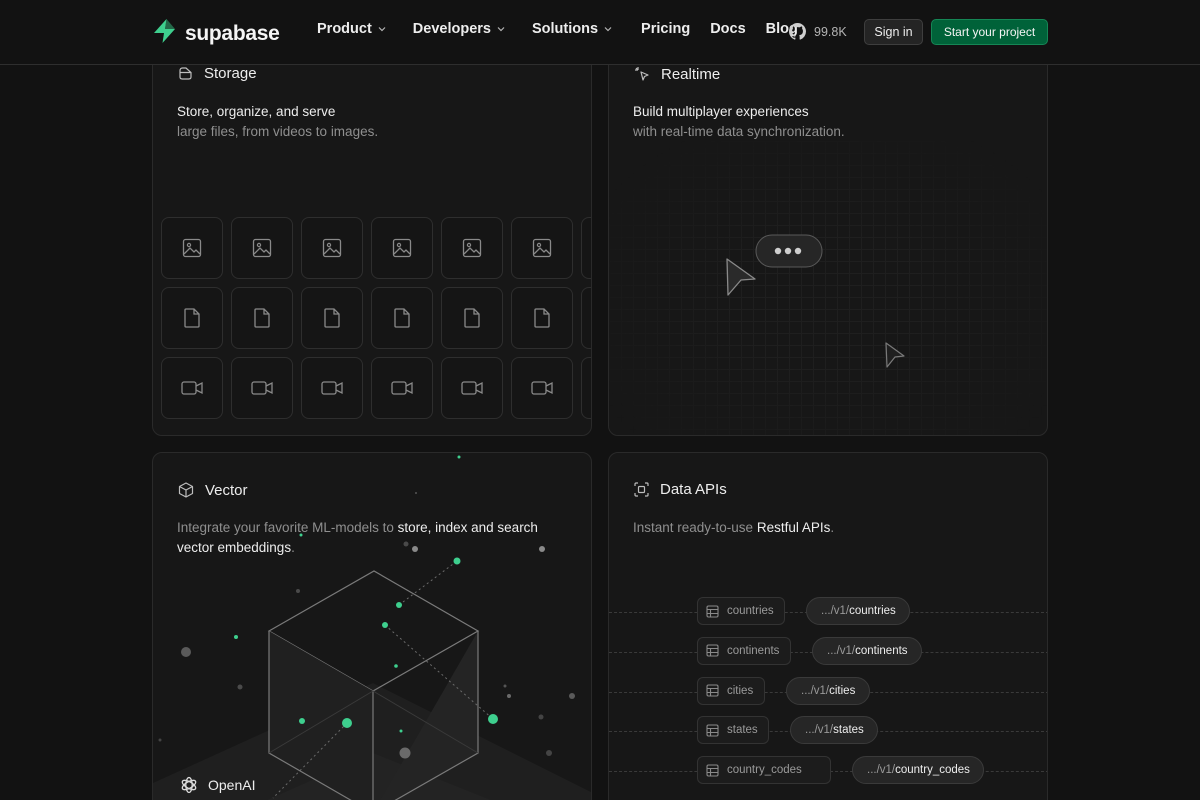 The height and width of the screenshot is (800, 1200). What do you see at coordinates (459, 29) in the screenshot?
I see `nav-developers: Developers` at bounding box center [459, 29].